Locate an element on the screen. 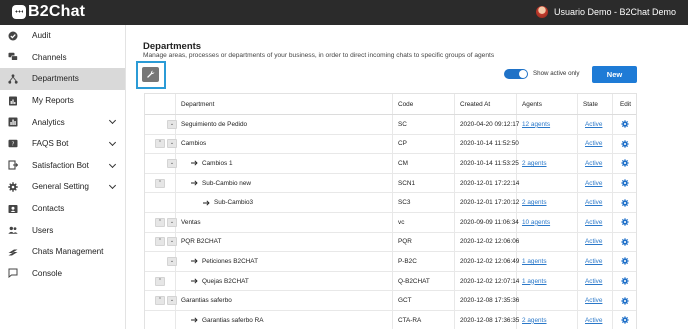 The image size is (688, 329). sidebar-item-channels: Channels is located at coordinates (62, 58).